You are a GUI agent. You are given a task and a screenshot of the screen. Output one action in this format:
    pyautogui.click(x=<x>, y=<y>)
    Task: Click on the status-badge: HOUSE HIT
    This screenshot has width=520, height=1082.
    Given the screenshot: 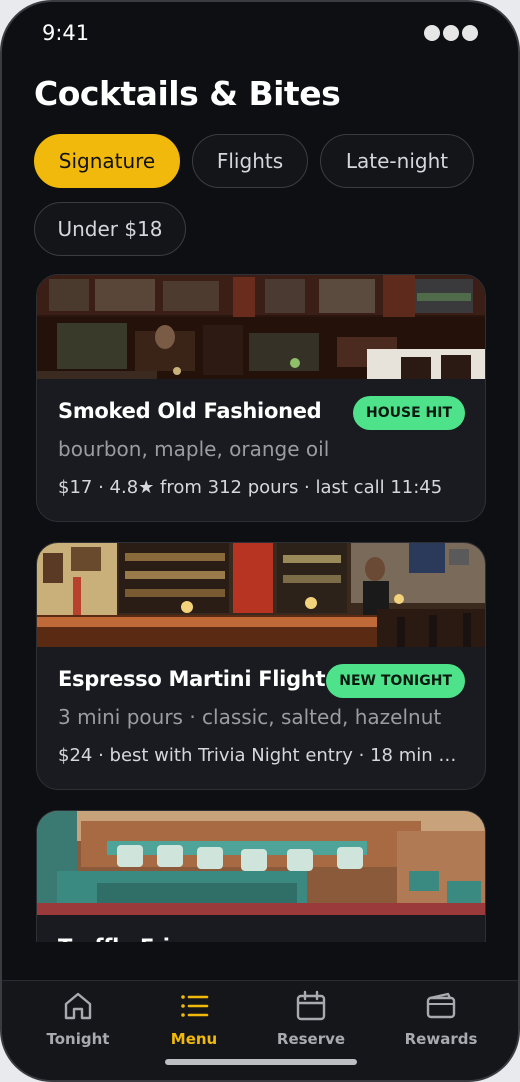 What is the action you would take?
    pyautogui.click(x=409, y=413)
    